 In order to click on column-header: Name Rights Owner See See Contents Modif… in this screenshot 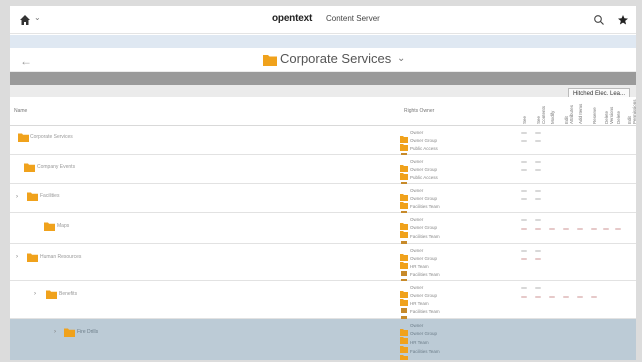, I will do `click(323, 111)`.